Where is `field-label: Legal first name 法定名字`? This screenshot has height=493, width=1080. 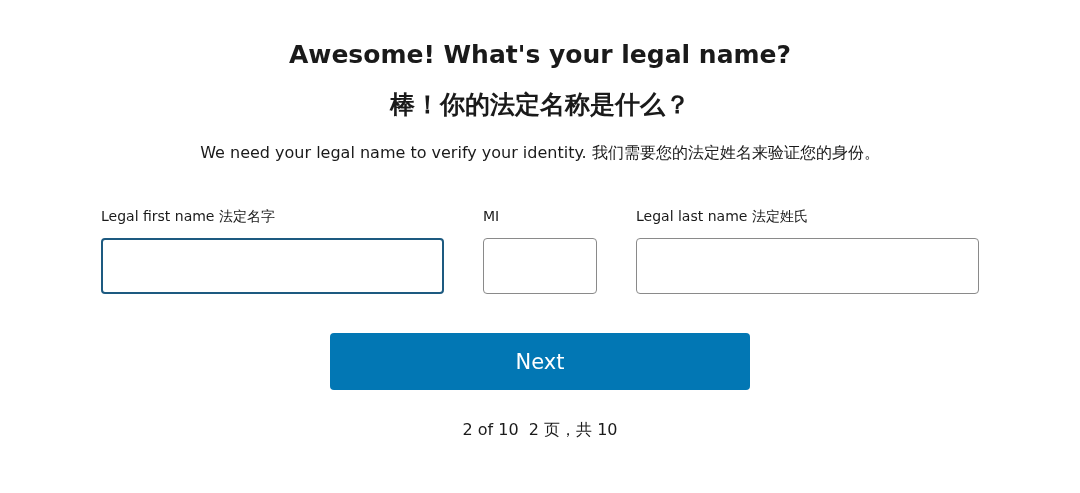
field-label: Legal first name 法定名字 is located at coordinates (188, 216).